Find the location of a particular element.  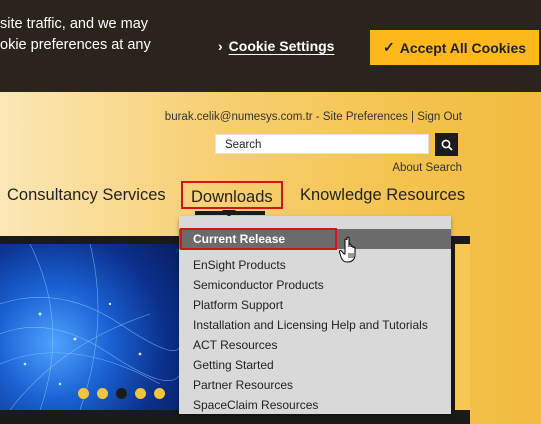

nav-knowledge-resources: Knowledge Resources is located at coordinates (382, 195).